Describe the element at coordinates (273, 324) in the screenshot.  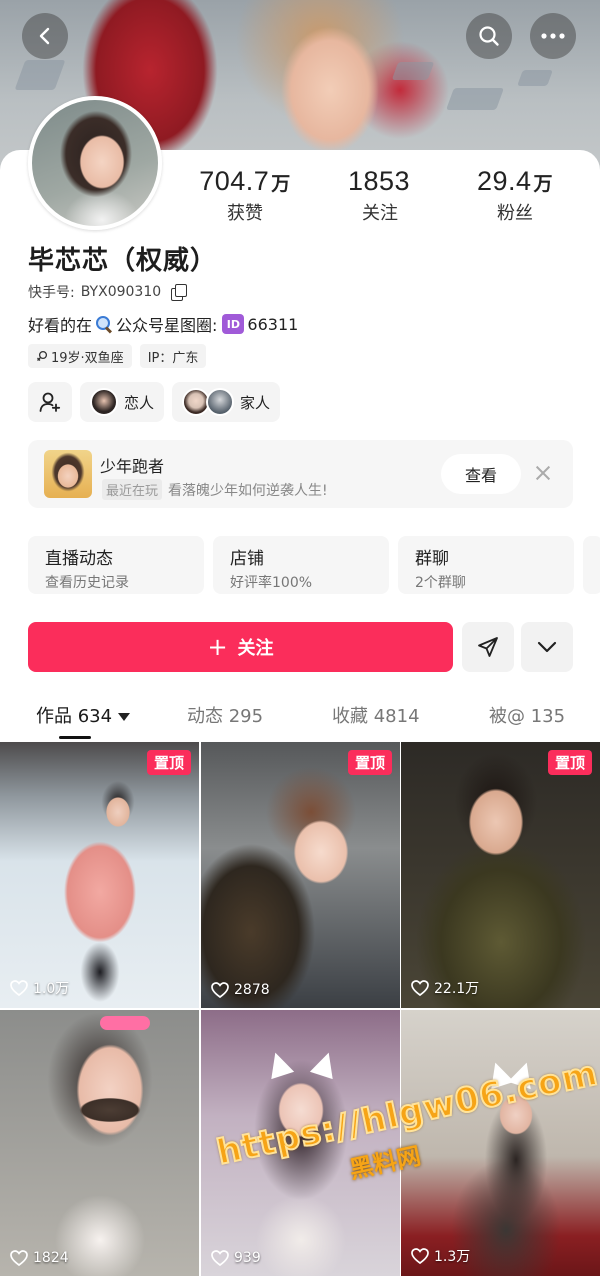
I see `bio-number: 66311` at that location.